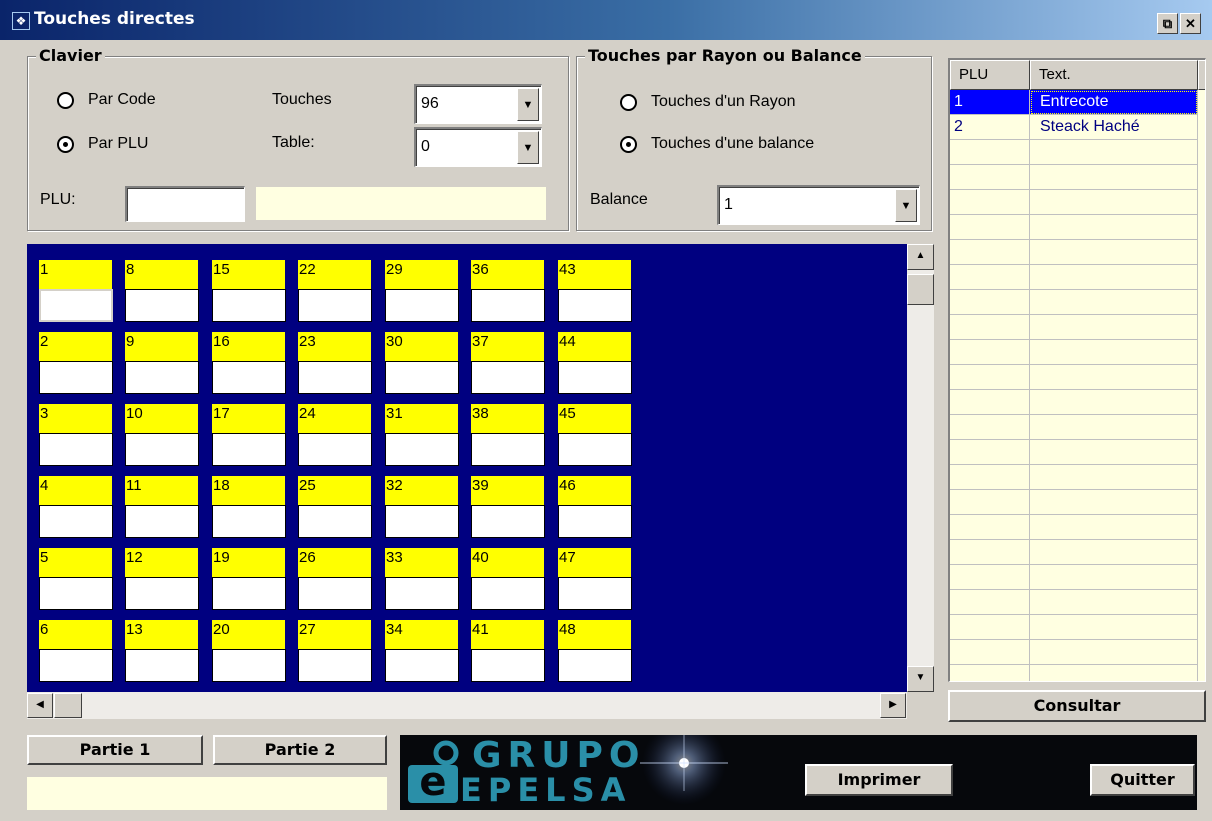  What do you see at coordinates (65, 100) in the screenshot?
I see `radio-par-code` at bounding box center [65, 100].